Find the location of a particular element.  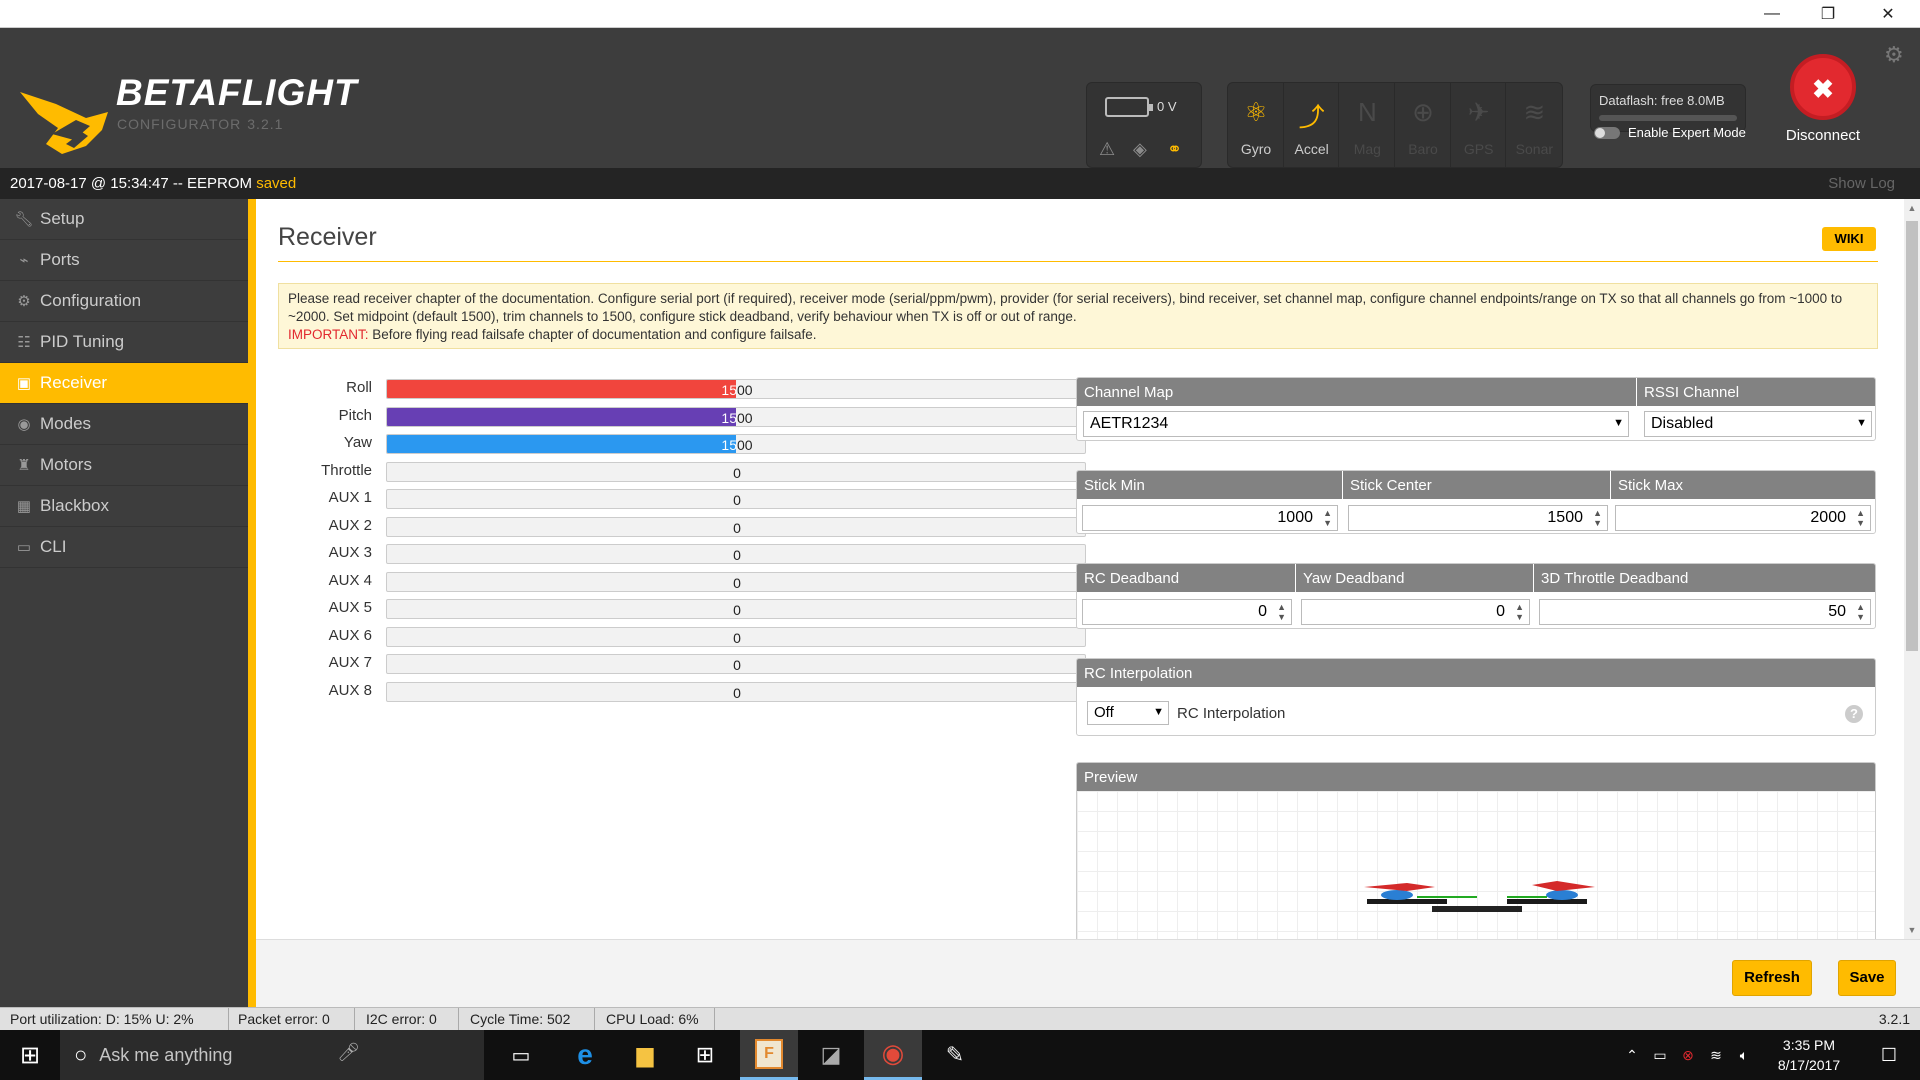

refresh-button: Refresh is located at coordinates (1772, 978).